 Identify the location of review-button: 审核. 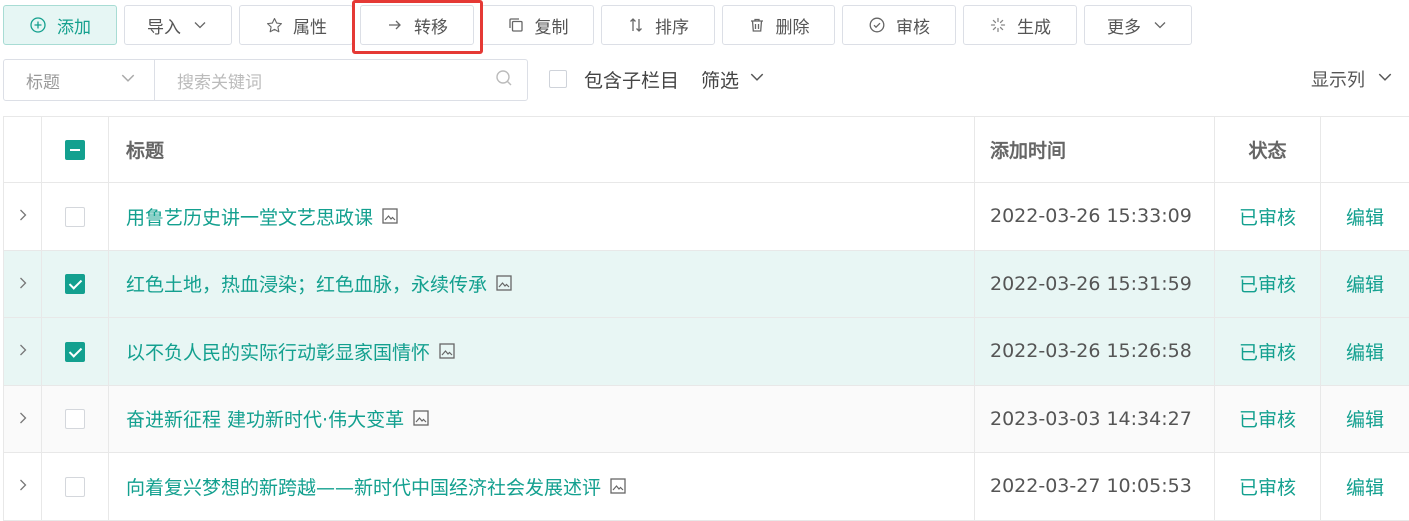
(899, 25).